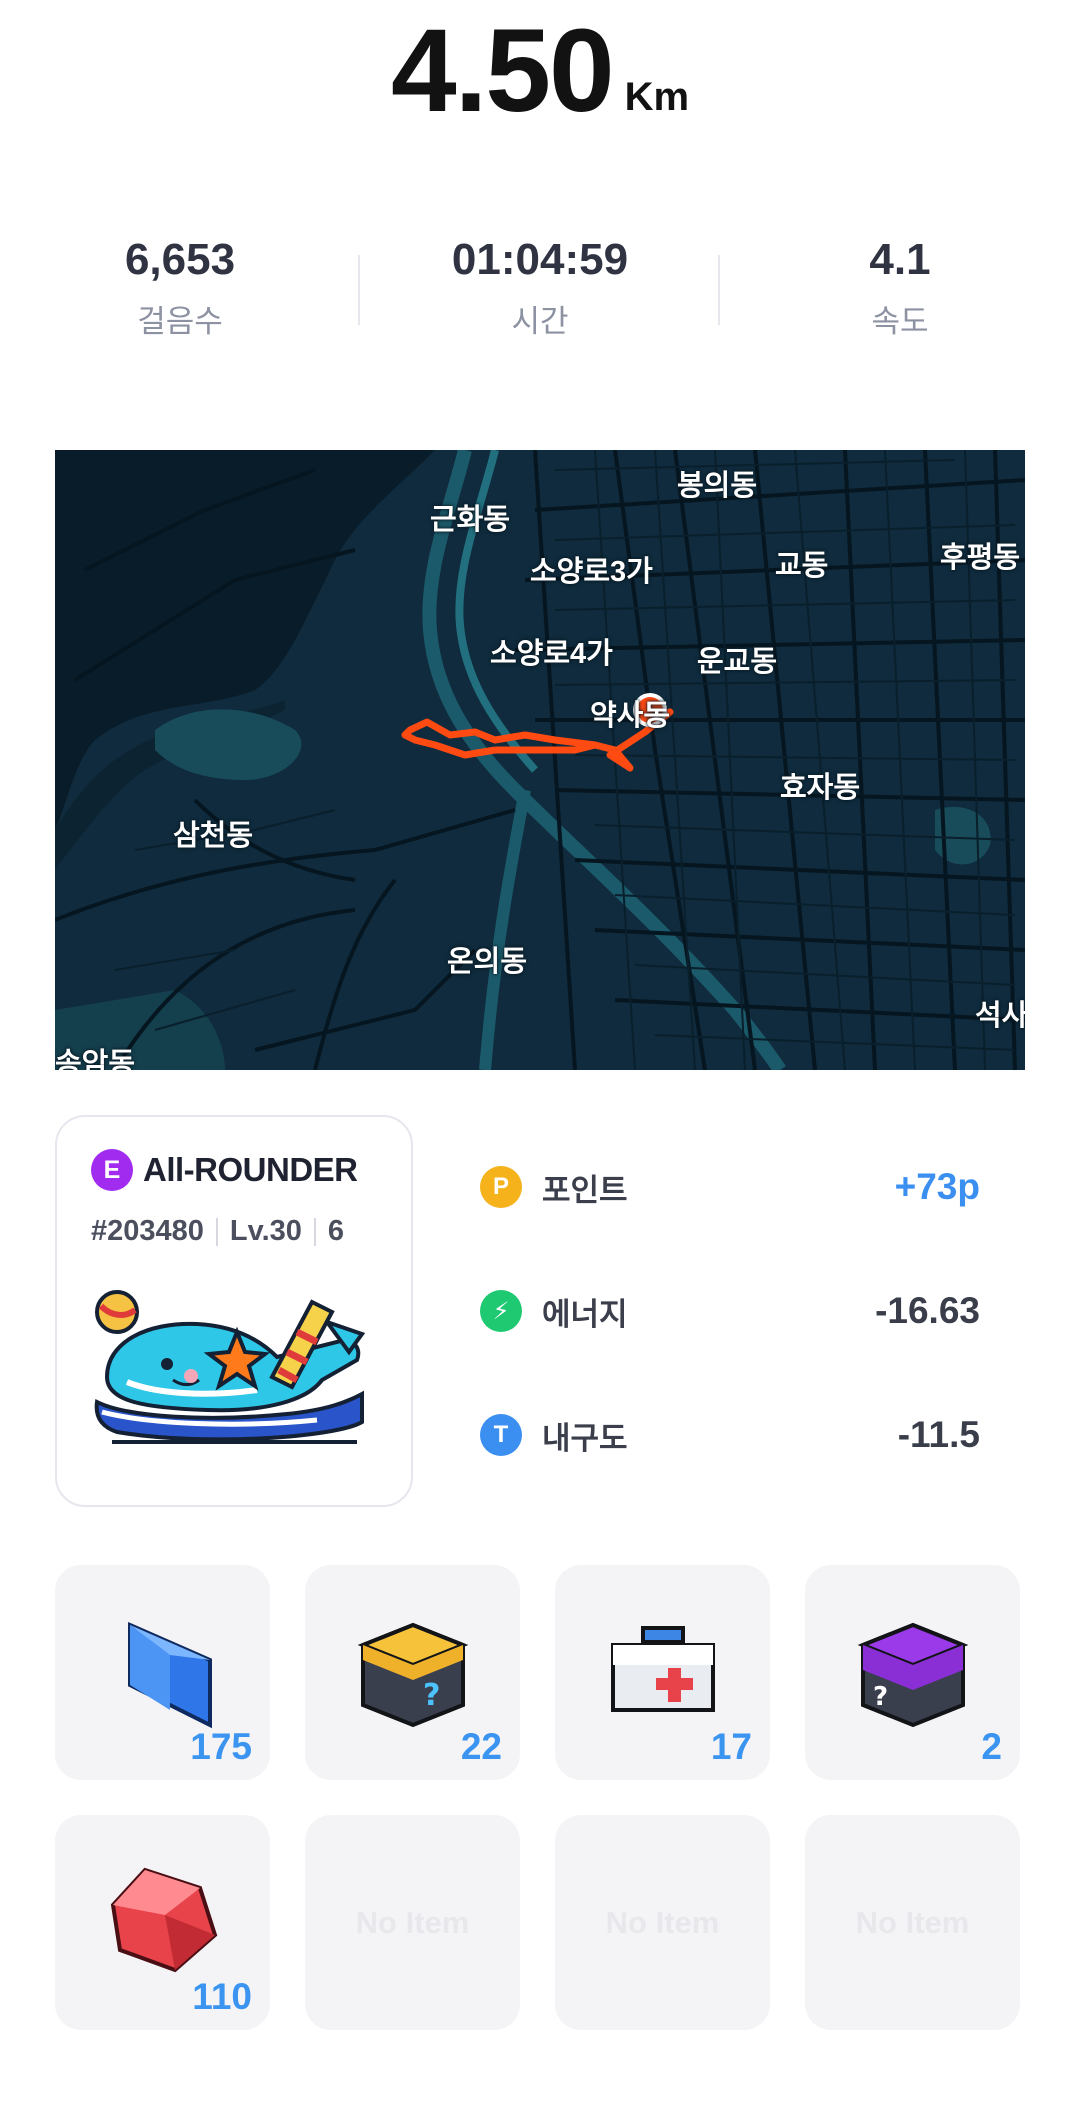 This screenshot has width=1080, height=2126. What do you see at coordinates (265, 1231) in the screenshot?
I see `sneaker-level: Lv.30` at bounding box center [265, 1231].